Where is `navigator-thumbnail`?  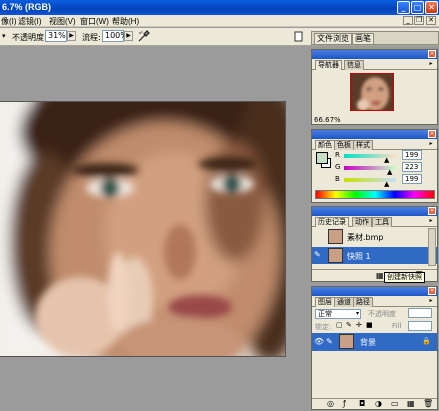
navigator-thumbnail is located at coordinates (372, 92).